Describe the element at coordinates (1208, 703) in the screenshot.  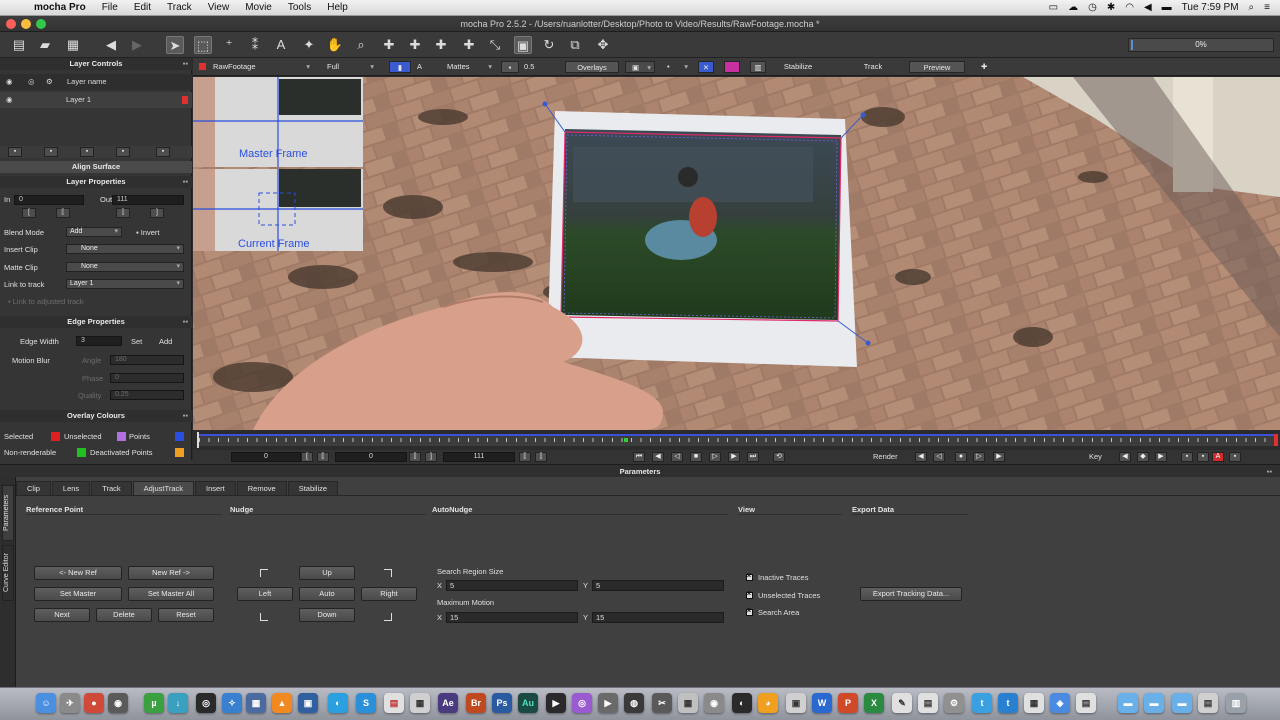
I see `document-stack-icon: ▤` at that location.